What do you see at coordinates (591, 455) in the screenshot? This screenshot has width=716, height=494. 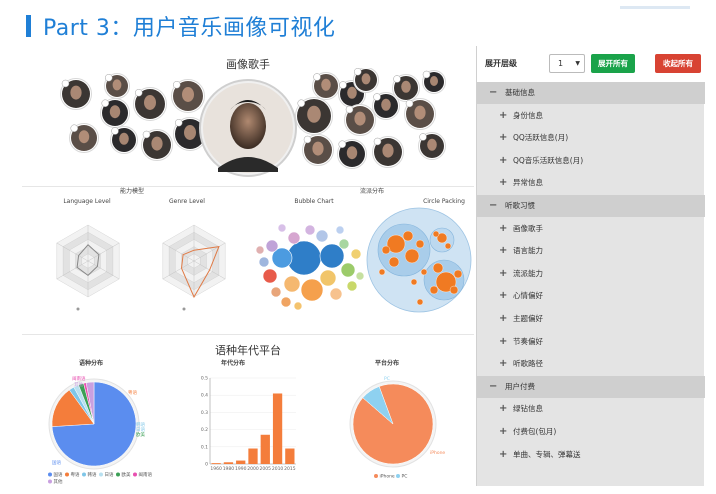 I see `tree-item-row: + 单曲、专辑、弹幕送` at bounding box center [591, 455].